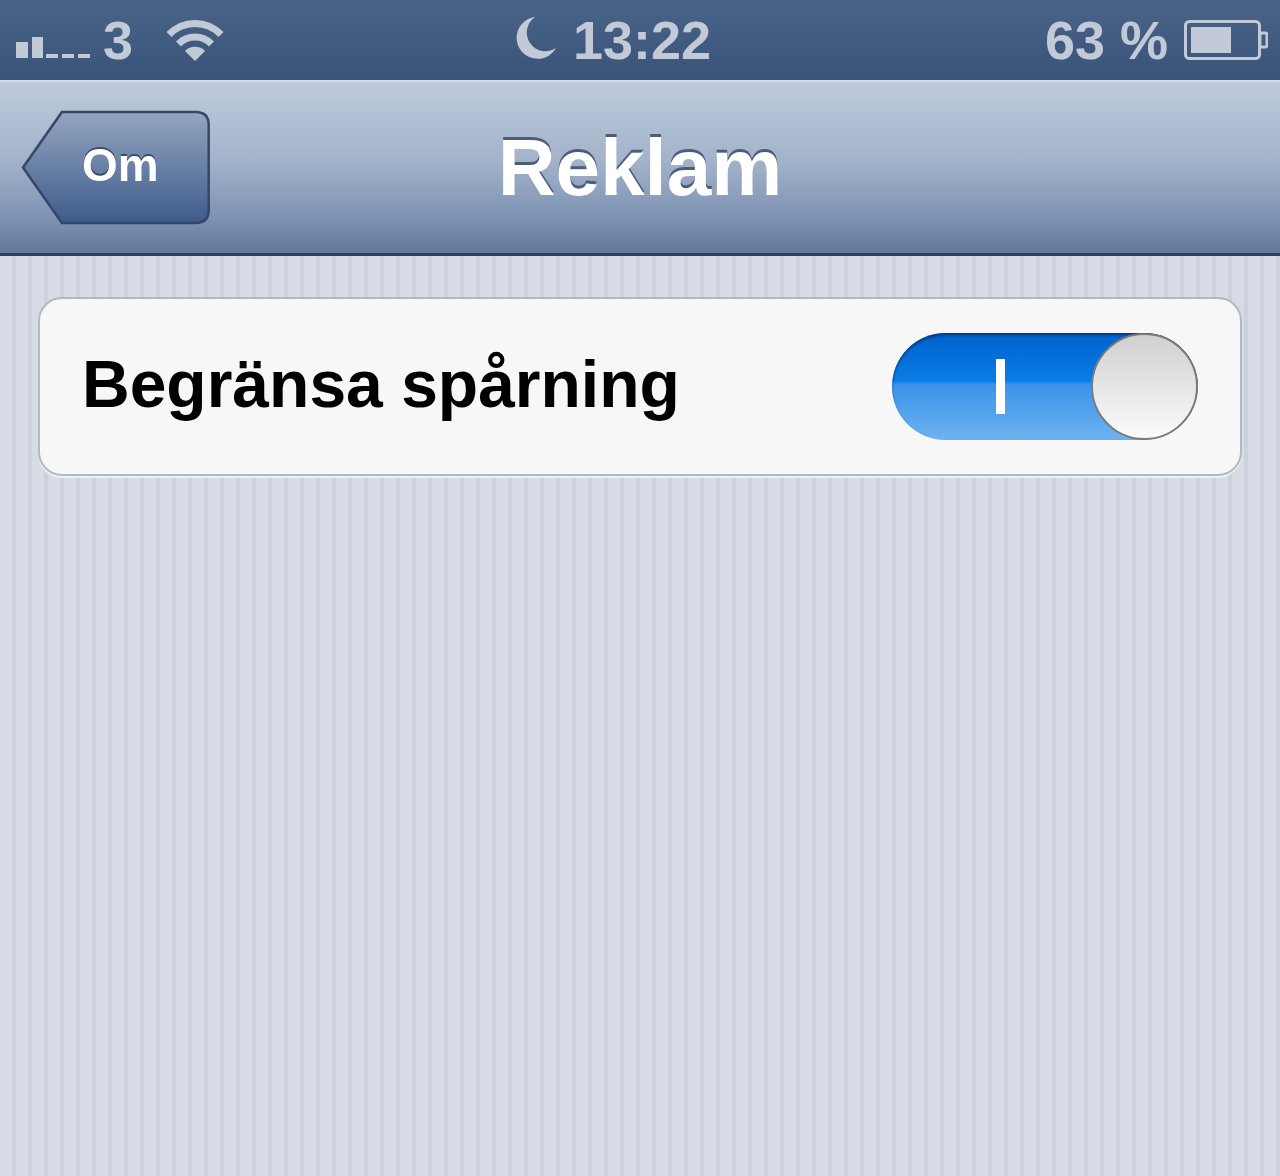 This screenshot has height=1176, width=1280. Describe the element at coordinates (1106, 40) in the screenshot. I see `battery-percentage: 63 %` at that location.